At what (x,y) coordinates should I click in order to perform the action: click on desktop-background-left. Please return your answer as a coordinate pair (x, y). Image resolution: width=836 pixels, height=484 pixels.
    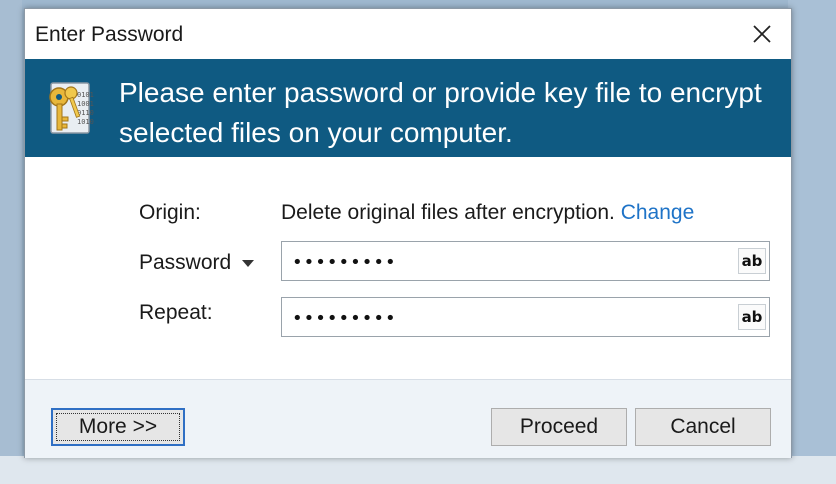
    Looking at the image, I should click on (11, 242).